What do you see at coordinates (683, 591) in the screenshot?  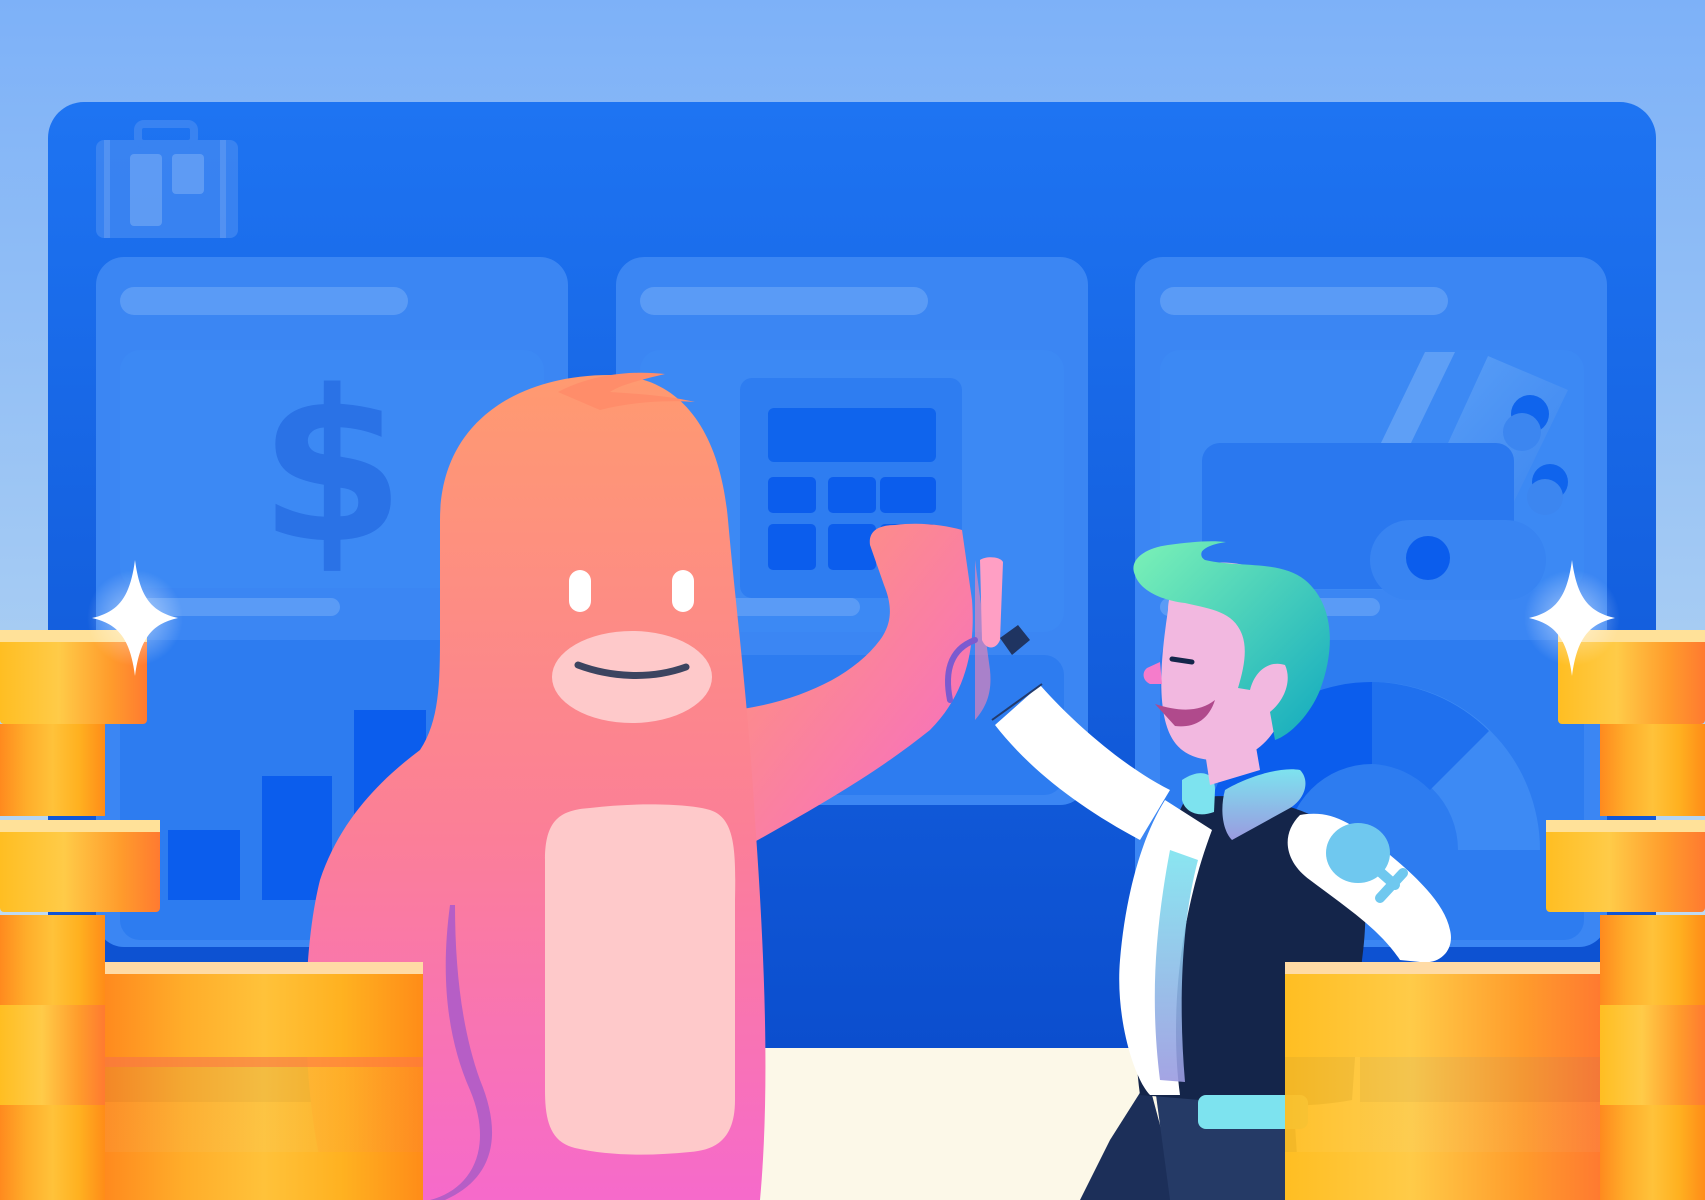 I see `monster-right-eye` at bounding box center [683, 591].